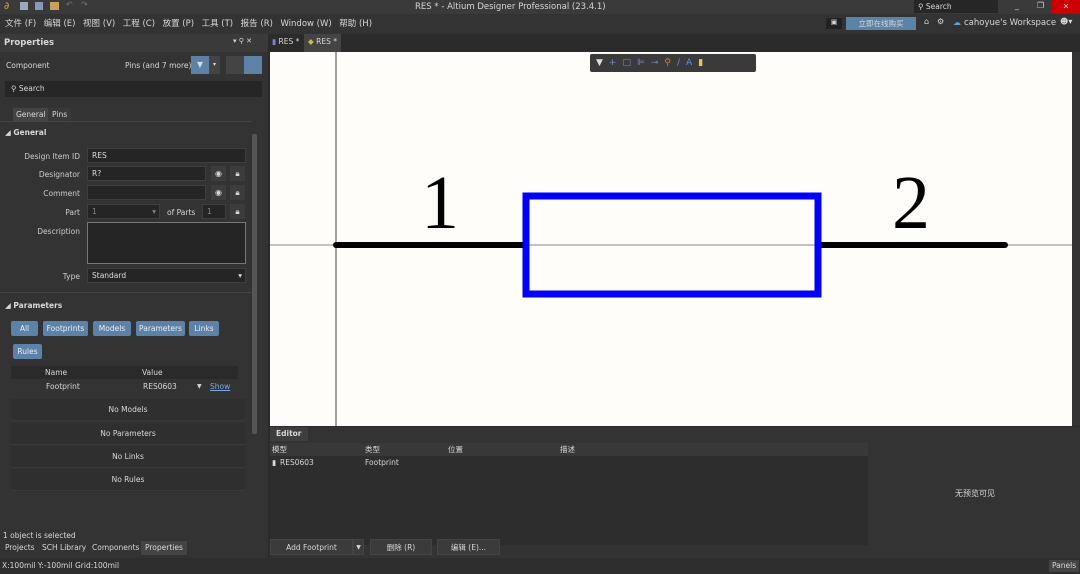 This screenshot has height=574, width=1080. What do you see at coordinates (616, 63) in the screenshot?
I see `move-icon: +` at bounding box center [616, 63].